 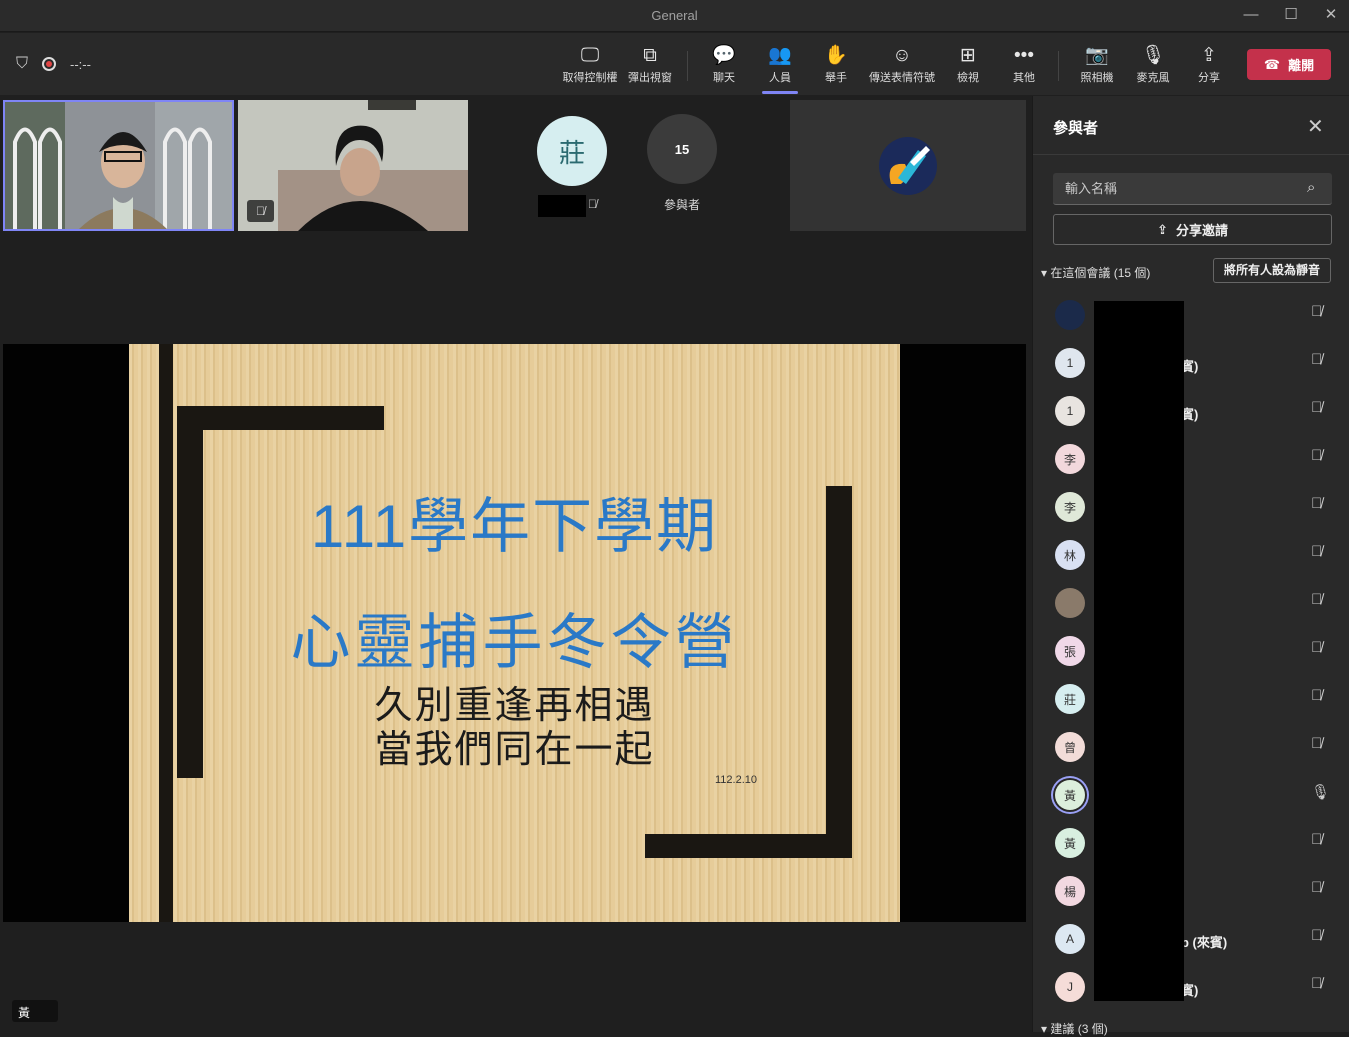 What do you see at coordinates (514, 642) in the screenshot?
I see `slide-title-line2: 心靈捕手冬令營` at bounding box center [514, 642].